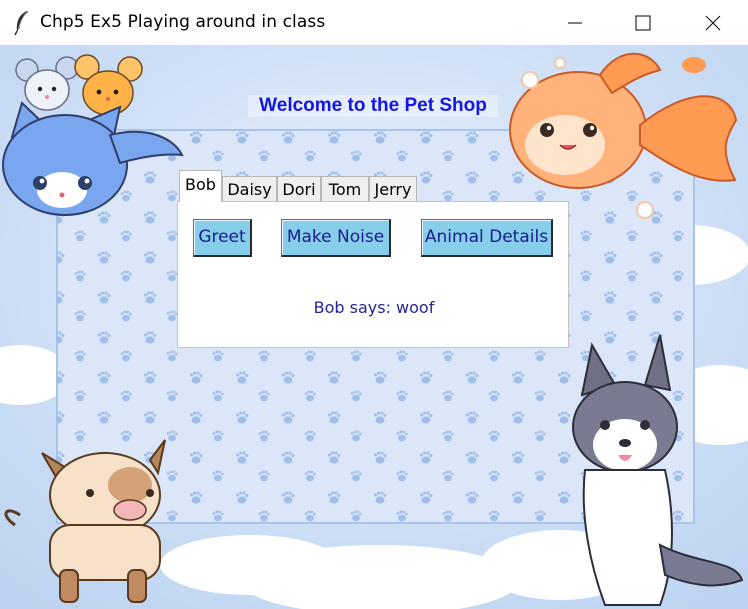 The width and height of the screenshot is (748, 609). Describe the element at coordinates (336, 238) in the screenshot. I see `make-noise-button: Make Noise` at that location.